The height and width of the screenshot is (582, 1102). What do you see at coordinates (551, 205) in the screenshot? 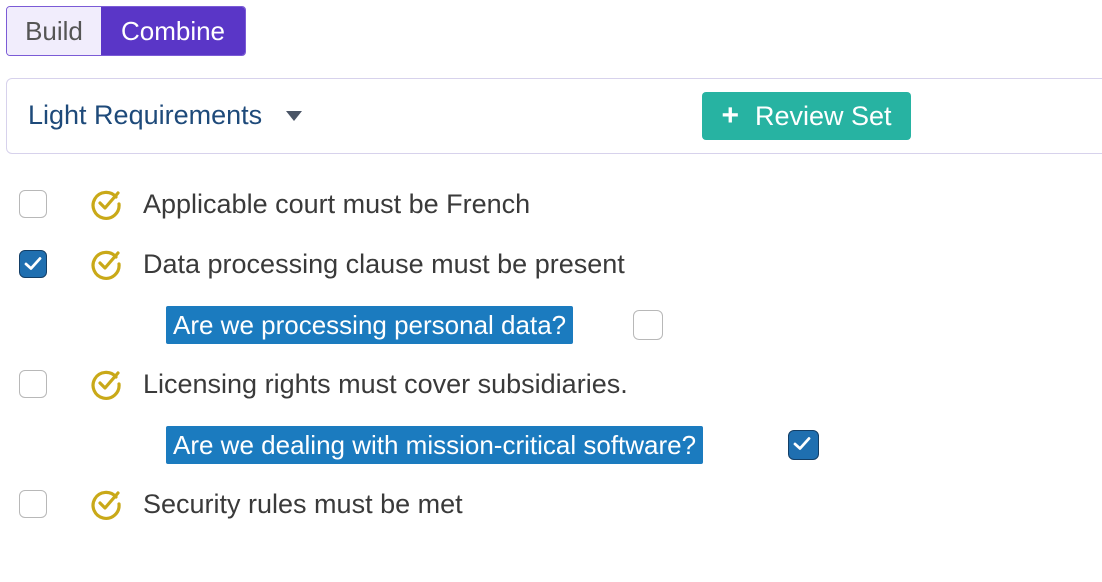
I see `requirement-row: Applicable court must be French` at bounding box center [551, 205].